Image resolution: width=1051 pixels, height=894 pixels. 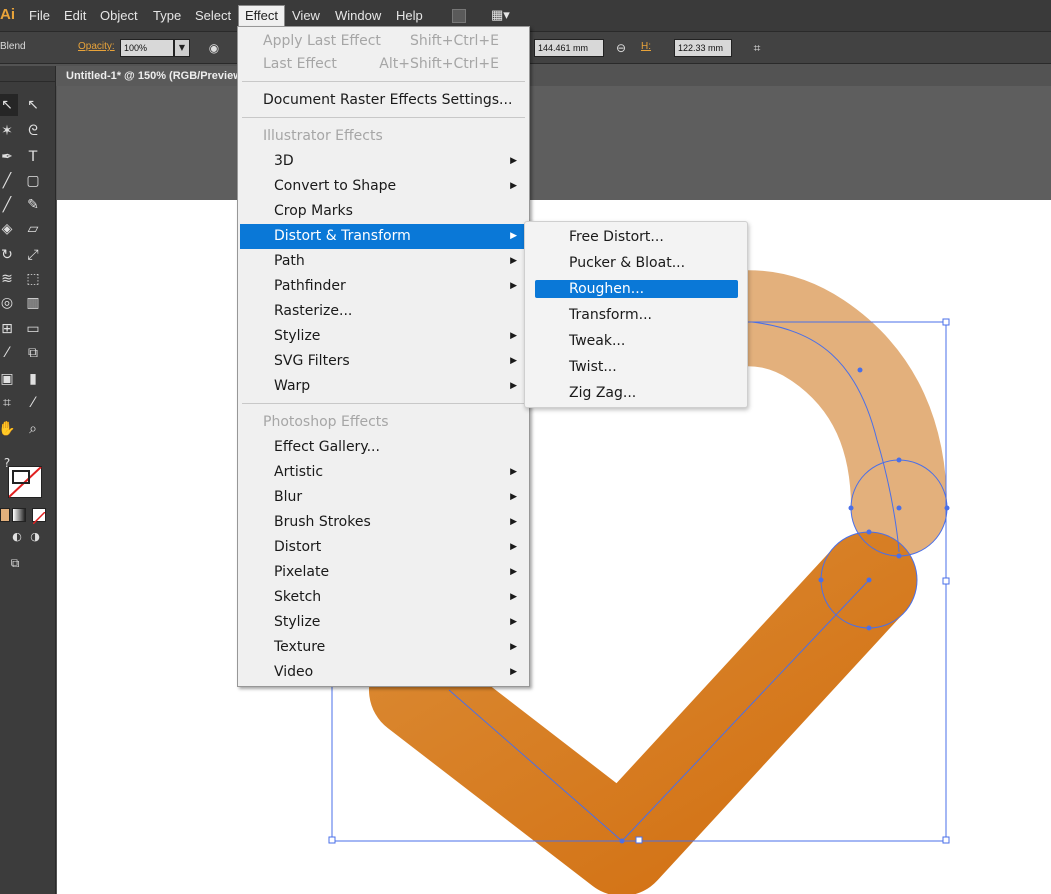 What do you see at coordinates (25, 482) in the screenshot?
I see `fill-stroke-swatch` at bounding box center [25, 482].